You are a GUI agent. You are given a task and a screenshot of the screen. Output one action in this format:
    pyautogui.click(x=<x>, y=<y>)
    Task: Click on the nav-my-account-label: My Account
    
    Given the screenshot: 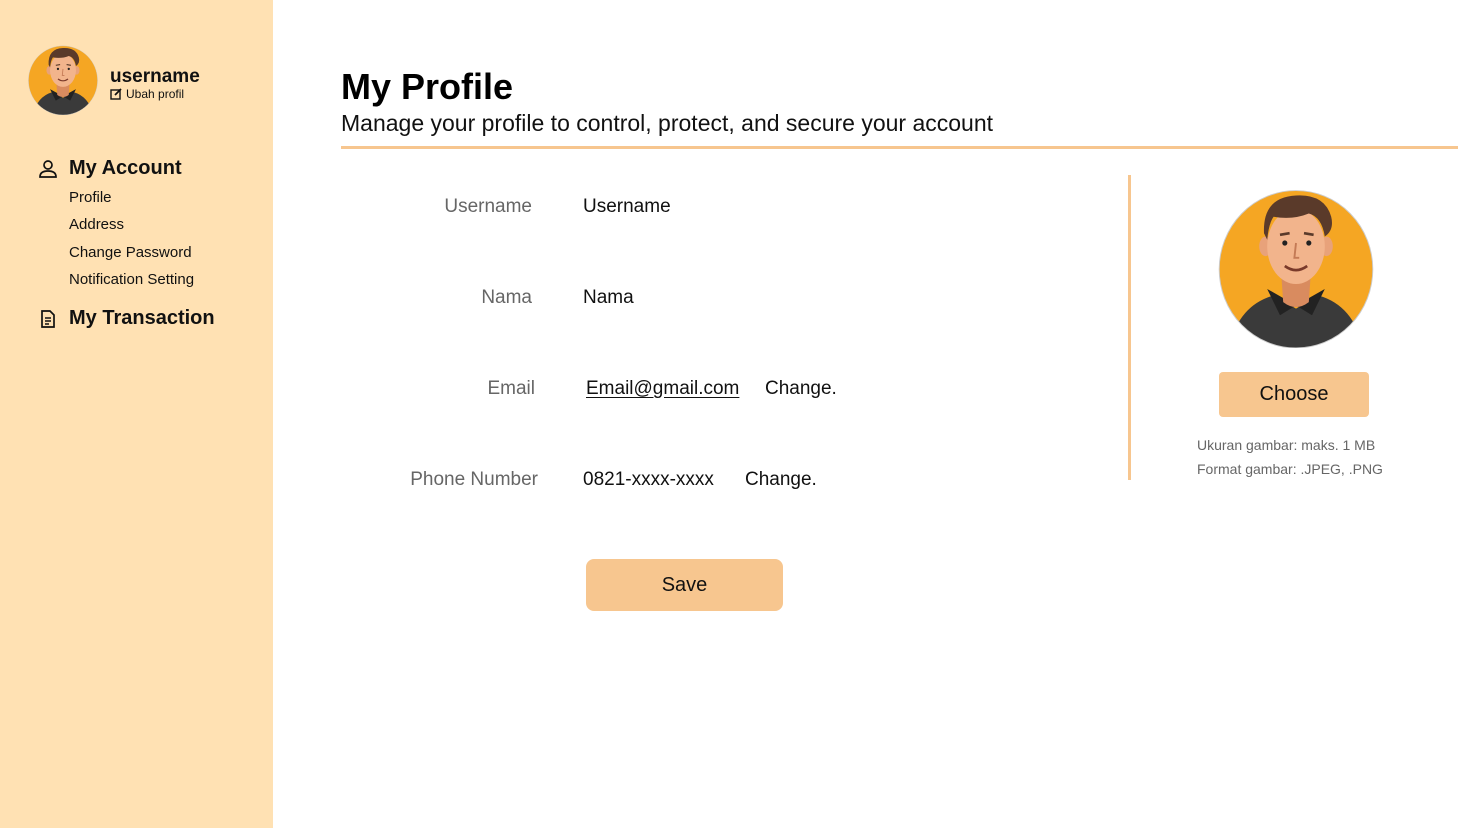 What is the action you would take?
    pyautogui.click(x=125, y=168)
    